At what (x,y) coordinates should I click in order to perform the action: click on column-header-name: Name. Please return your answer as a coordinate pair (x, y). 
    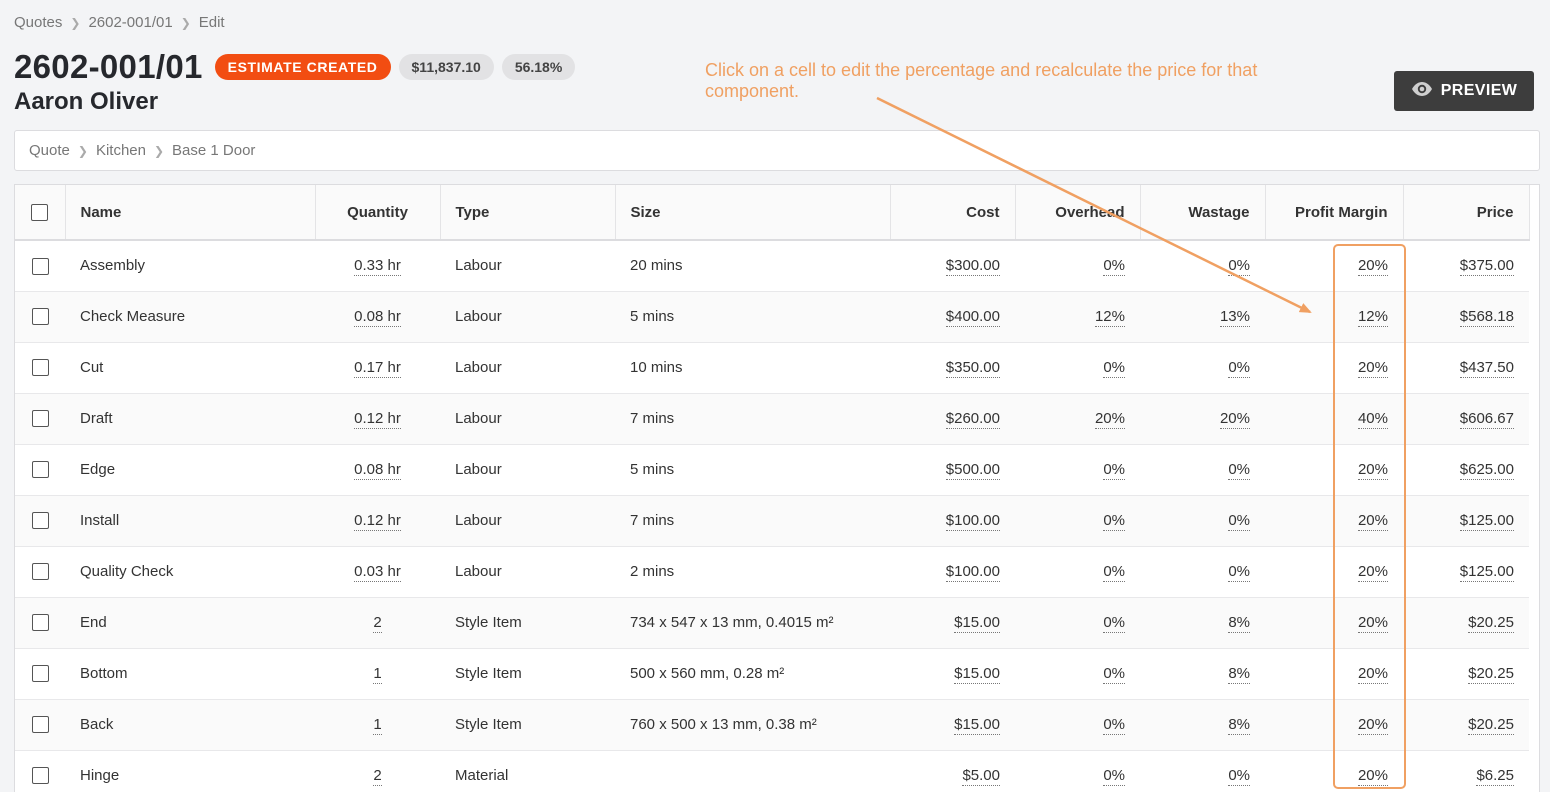
    Looking at the image, I should click on (190, 213).